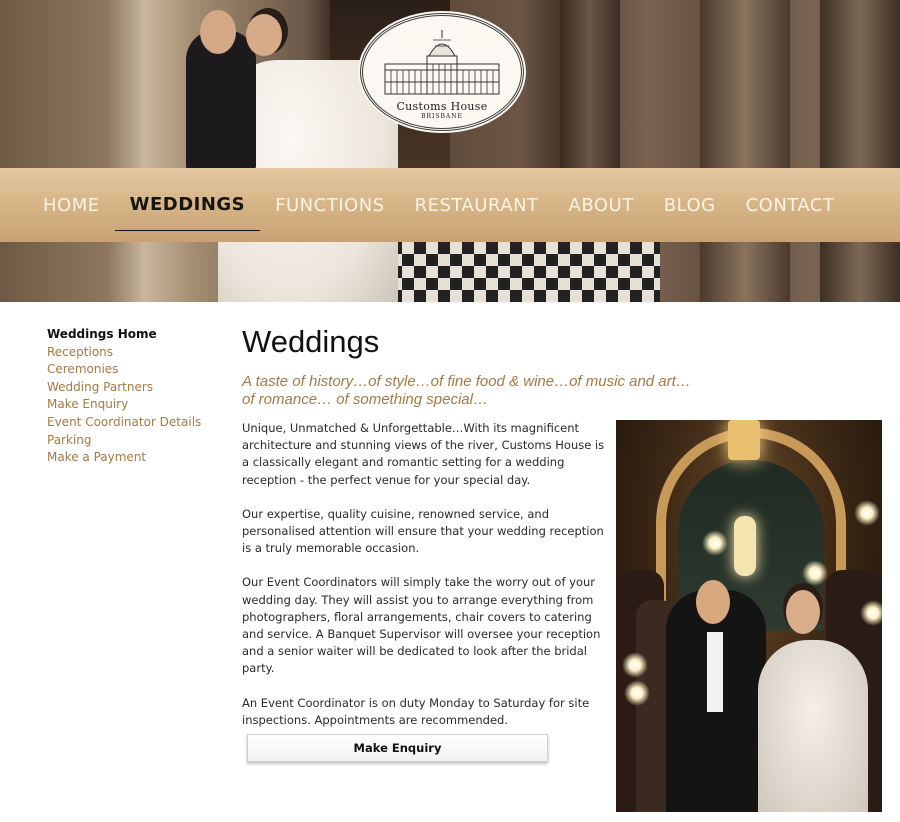  I want to click on photo-groom-head, so click(713, 602).